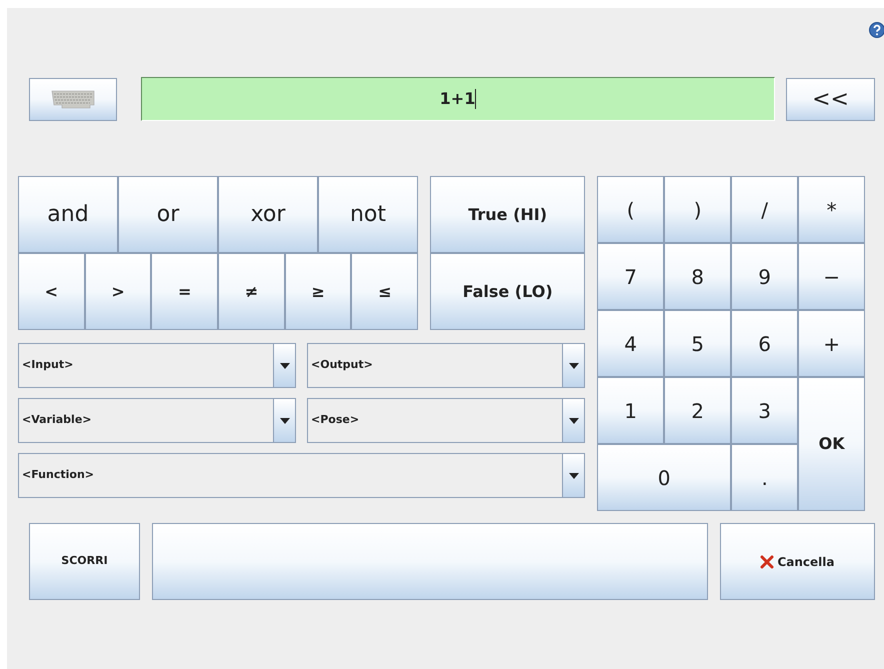  What do you see at coordinates (301, 475) in the screenshot?
I see `dropdown: <Function>` at bounding box center [301, 475].